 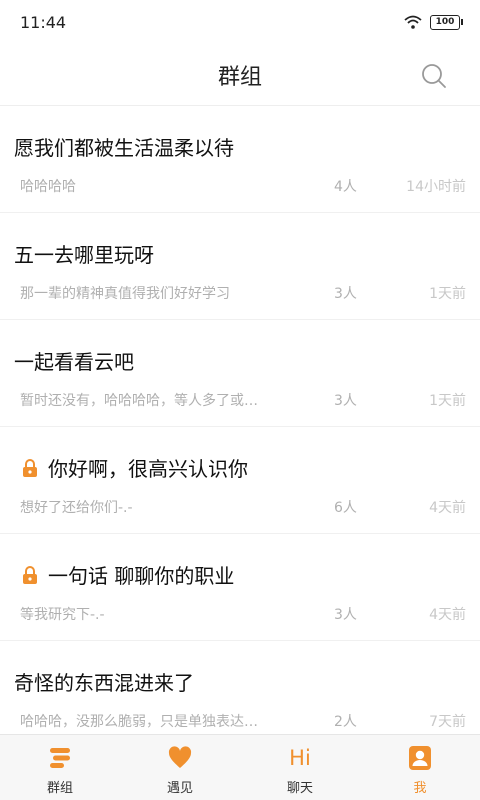 I want to click on list-icon, so click(x=60, y=758).